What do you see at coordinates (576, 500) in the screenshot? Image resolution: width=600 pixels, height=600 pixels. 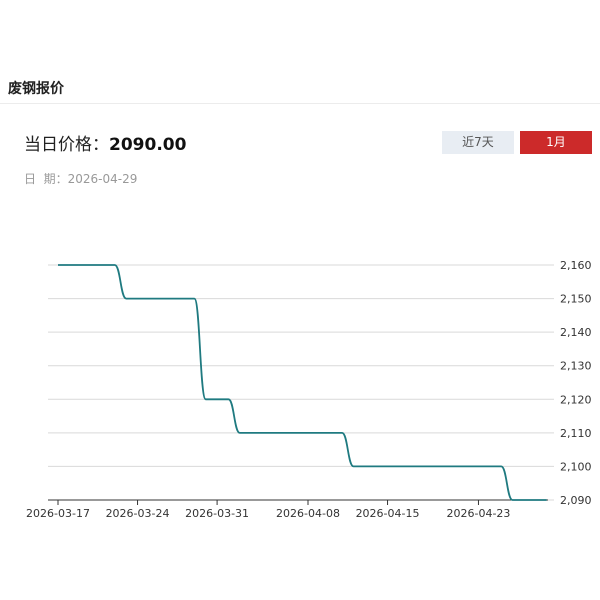 I see `y-tick-label: 2,090` at bounding box center [576, 500].